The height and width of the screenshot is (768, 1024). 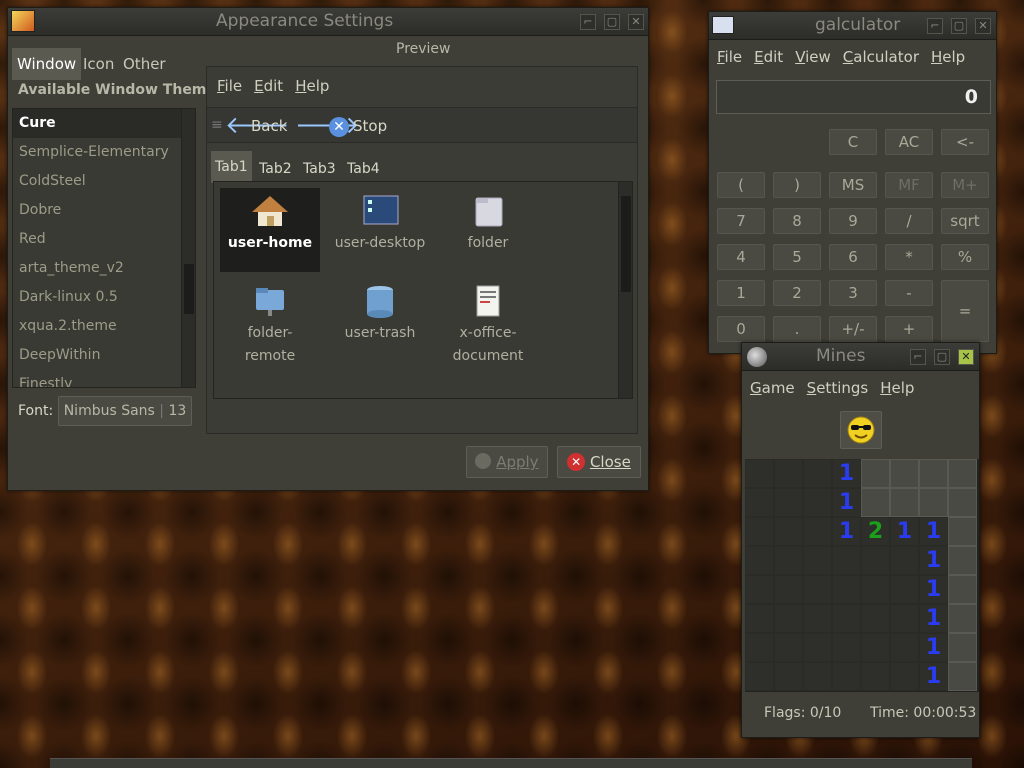 I want to click on mine-board: 11121111111, so click(x=862, y=575).